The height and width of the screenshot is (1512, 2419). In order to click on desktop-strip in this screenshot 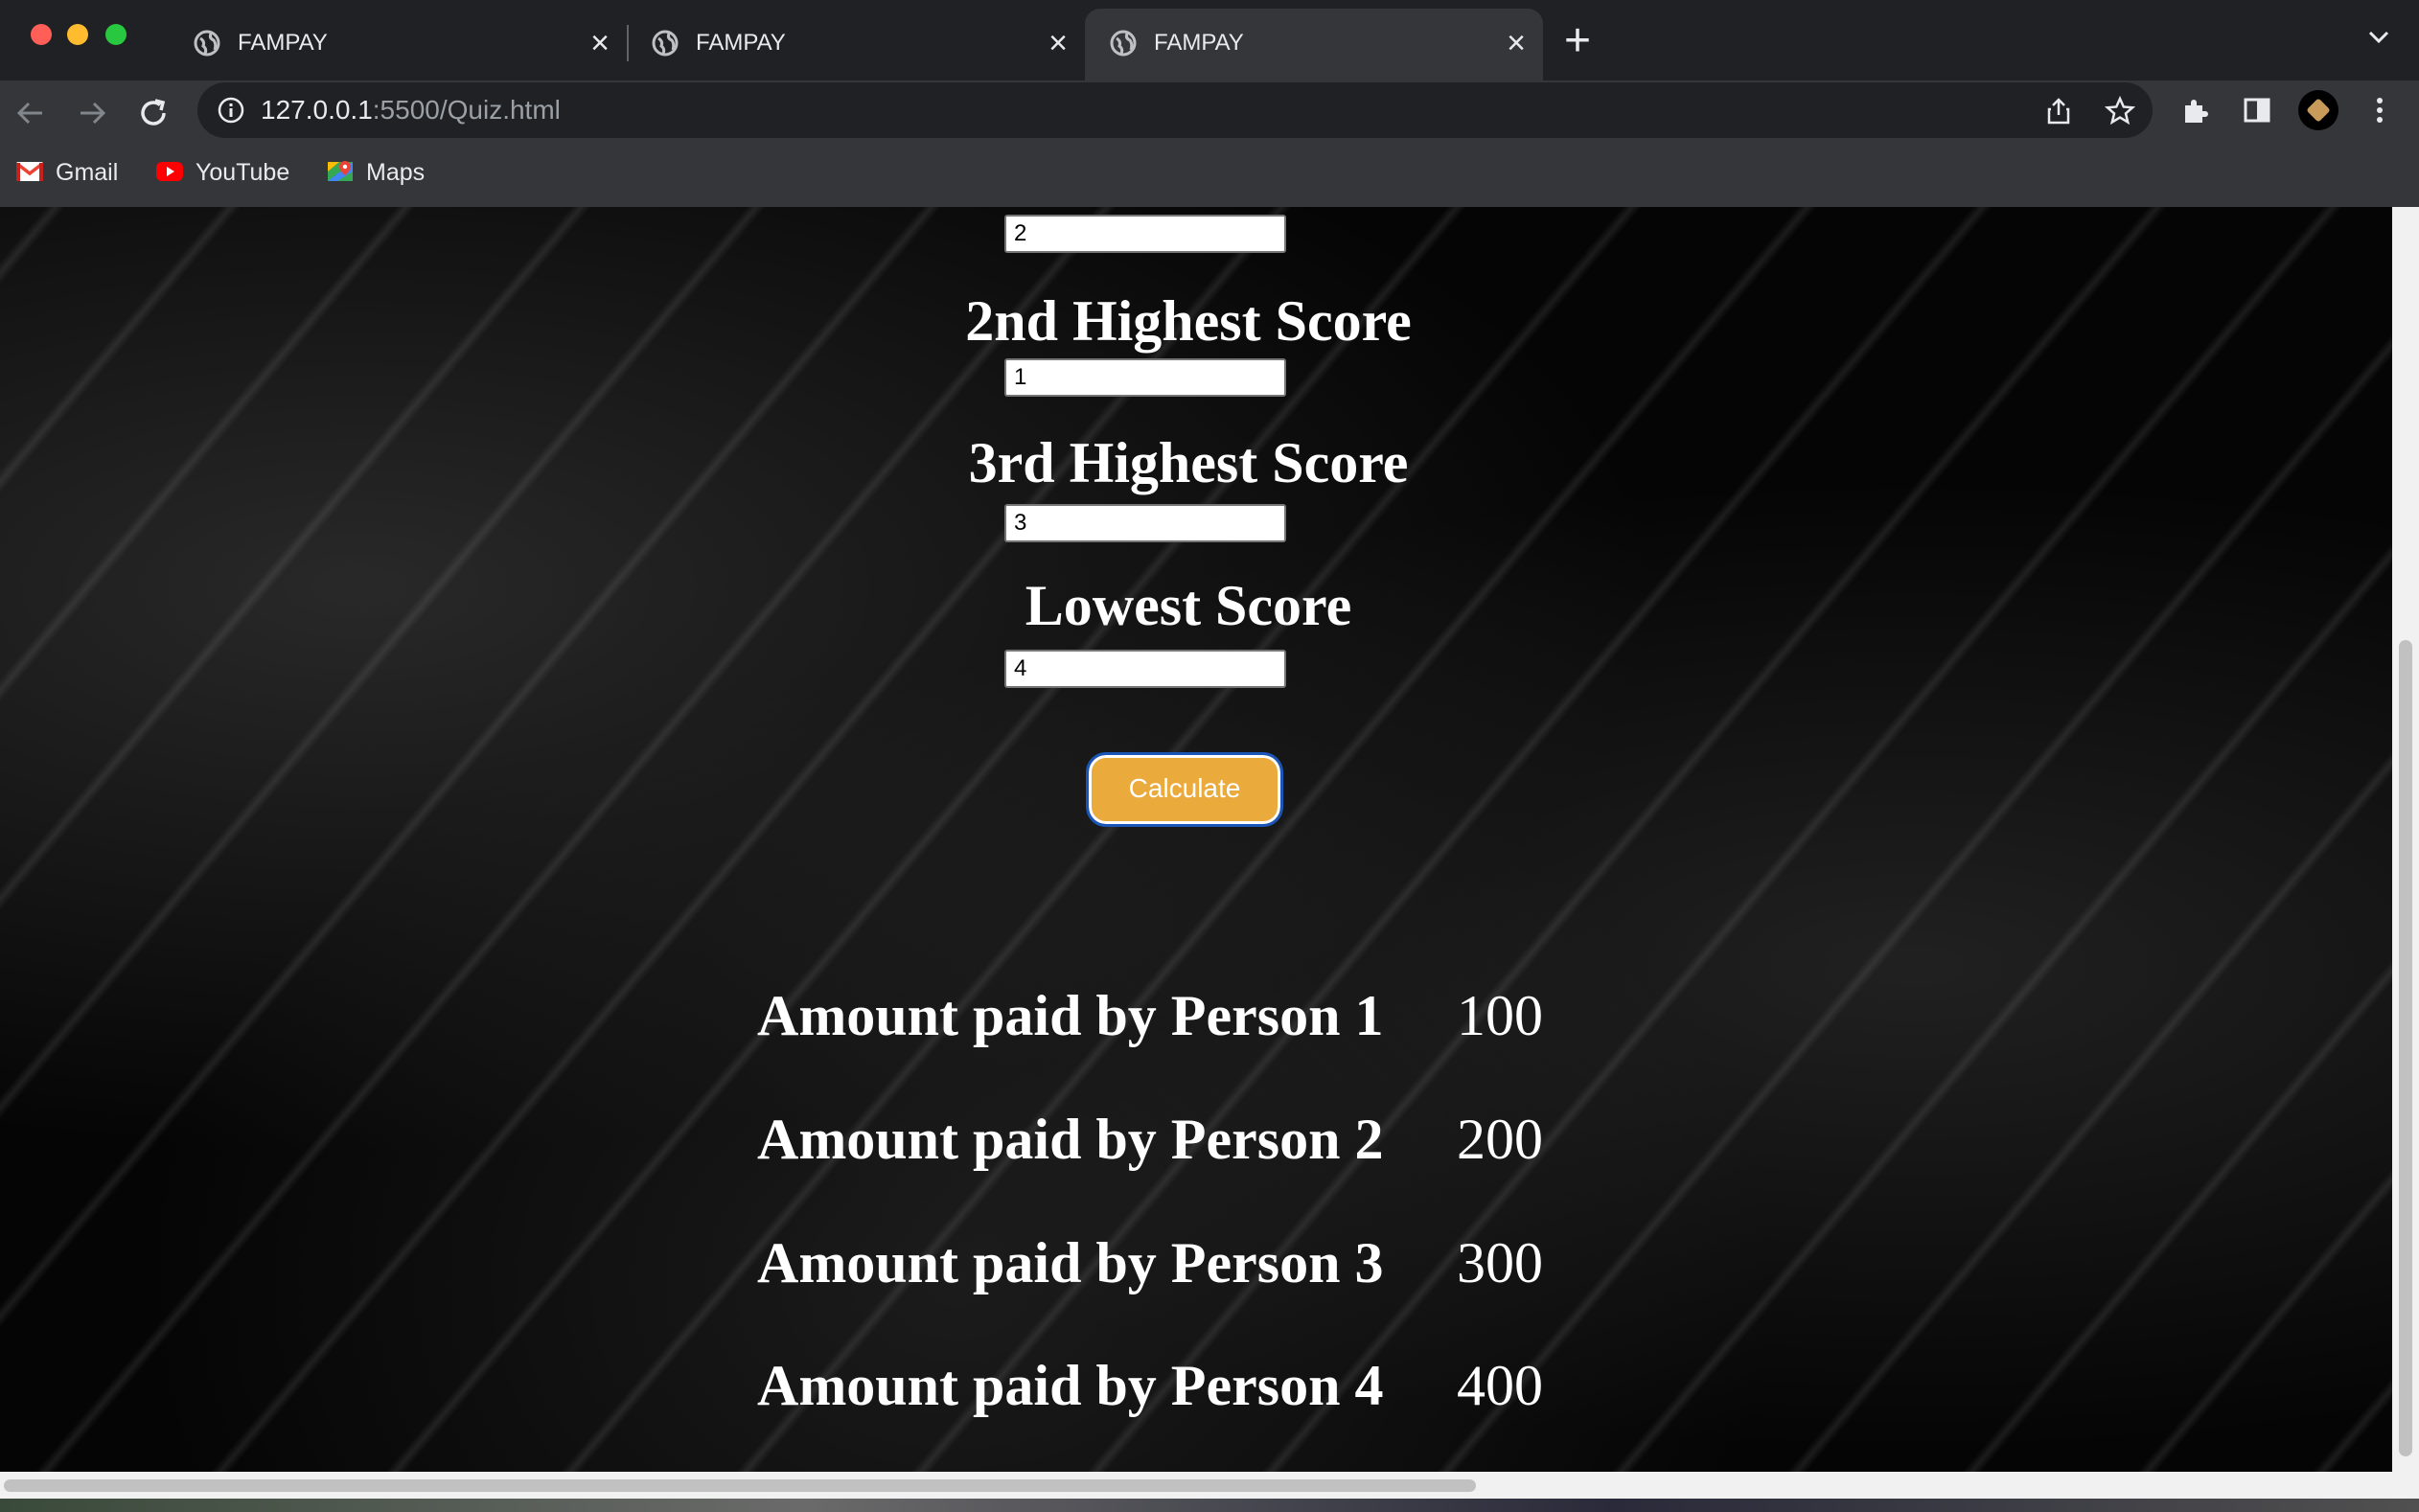, I will do `click(1209, 1505)`.